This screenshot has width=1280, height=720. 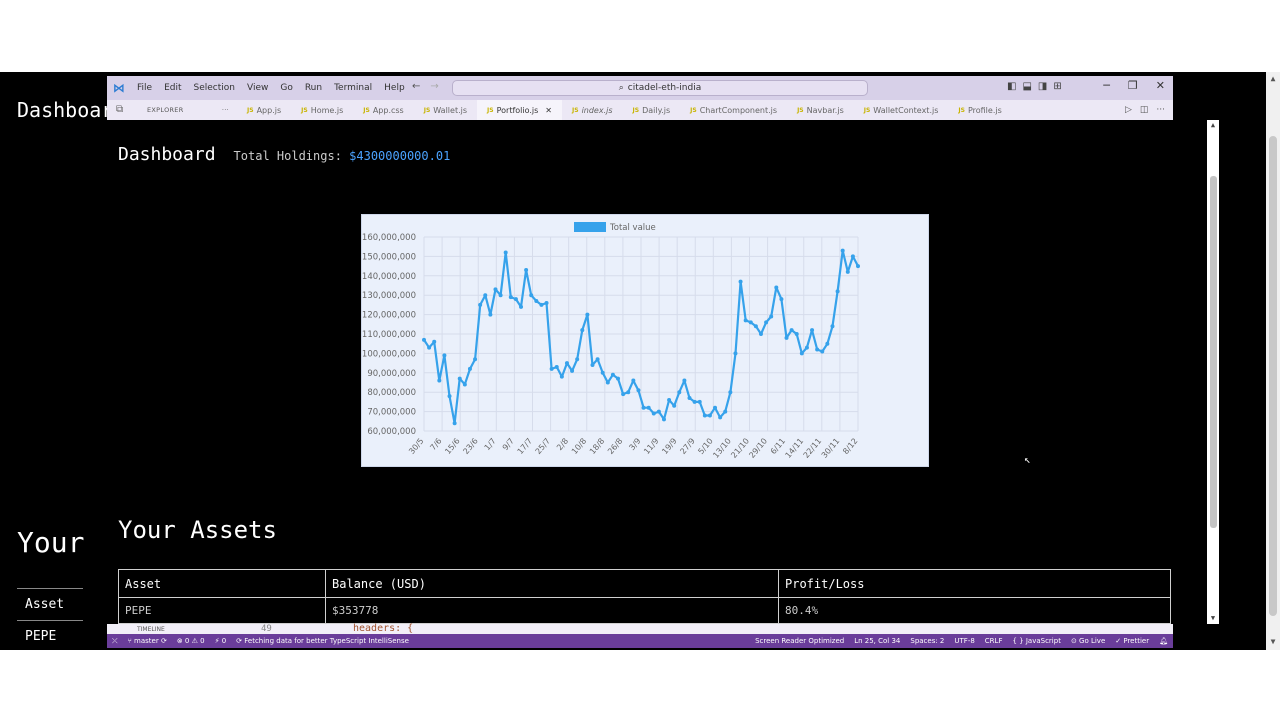 I want to click on x-tick-label: 9/7, so click(x=508, y=445).